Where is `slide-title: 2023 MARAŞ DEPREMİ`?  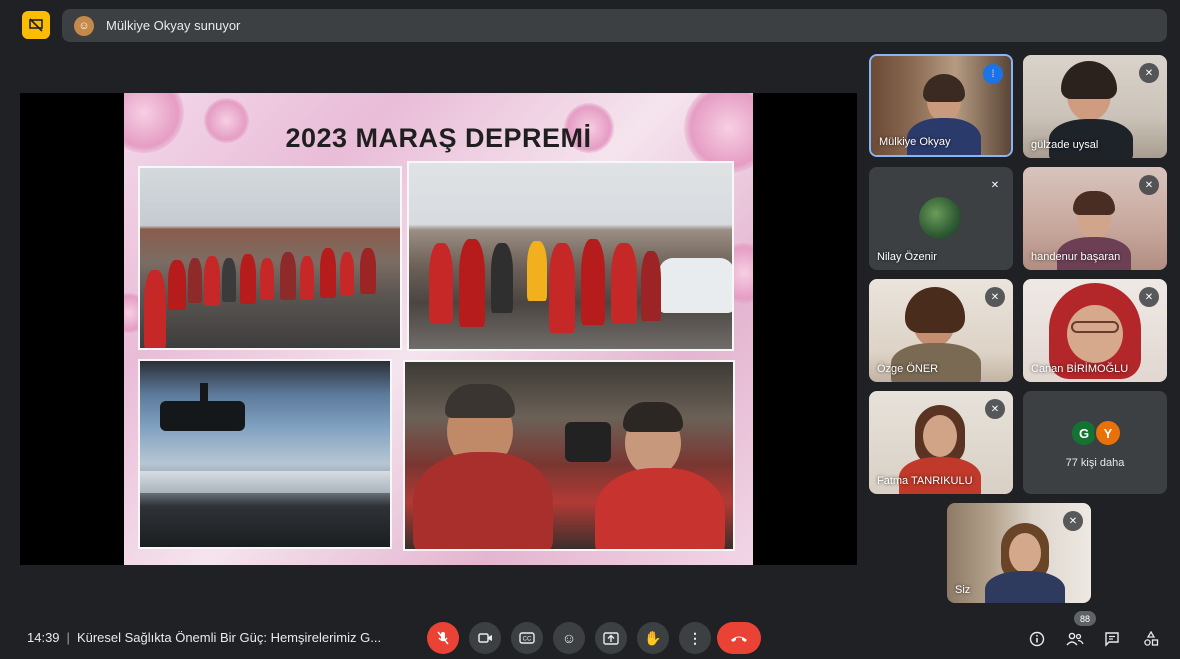
slide-title: 2023 MARAŞ DEPREMİ is located at coordinates (438, 138).